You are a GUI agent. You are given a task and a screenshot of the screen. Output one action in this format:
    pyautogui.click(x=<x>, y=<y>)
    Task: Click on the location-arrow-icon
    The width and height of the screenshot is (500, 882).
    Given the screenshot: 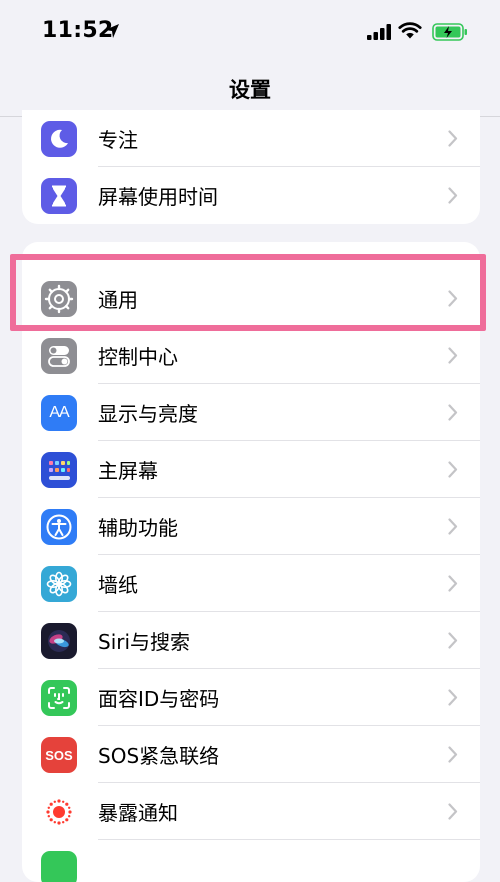 What is the action you would take?
    pyautogui.click(x=112, y=31)
    